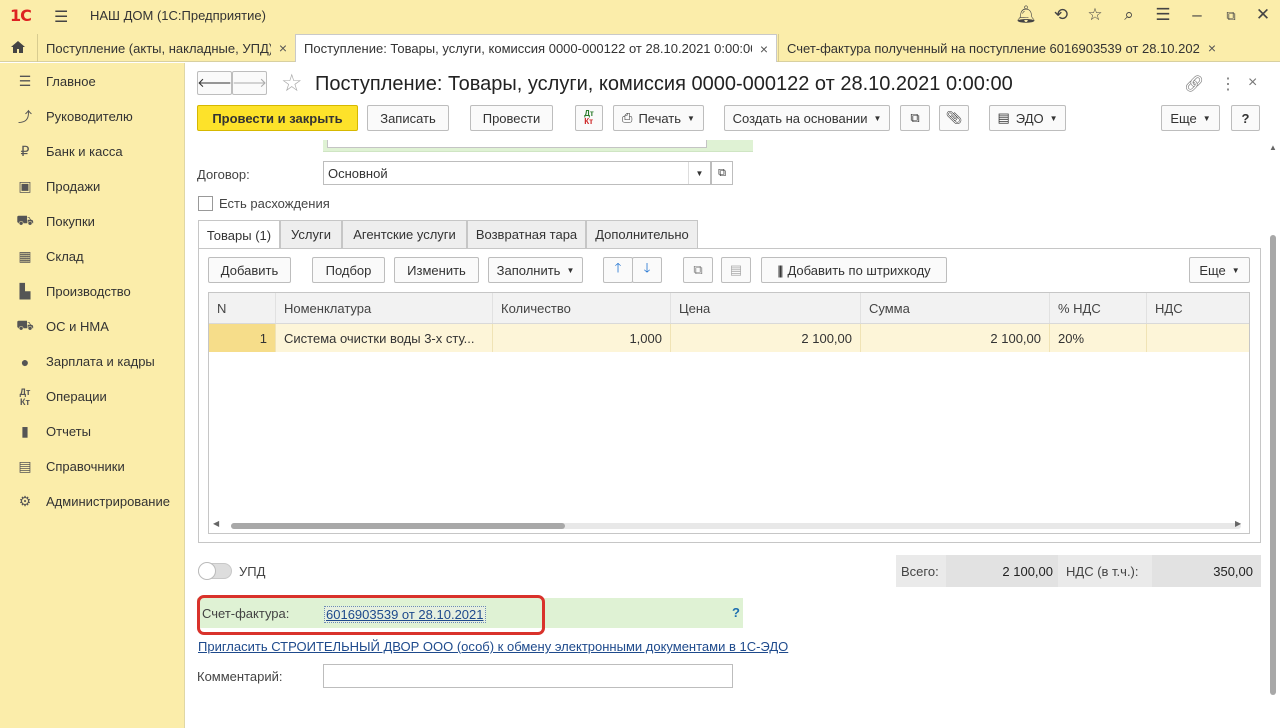 Image resolution: width=1280 pixels, height=728 pixels. I want to click on attachment-icon: 📎︎, so click(954, 118).